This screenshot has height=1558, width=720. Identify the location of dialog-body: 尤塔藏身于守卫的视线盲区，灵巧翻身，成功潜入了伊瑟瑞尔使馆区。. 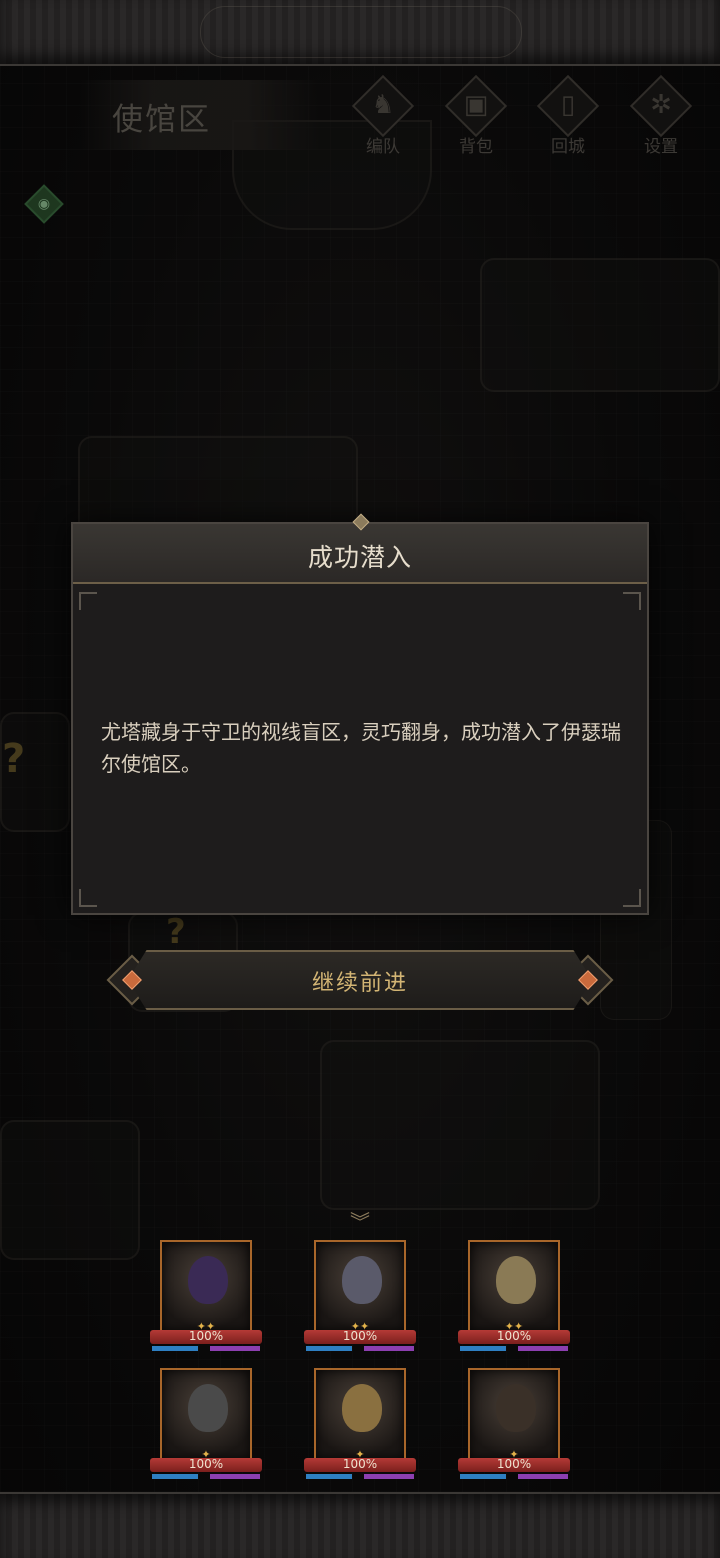
(361, 748).